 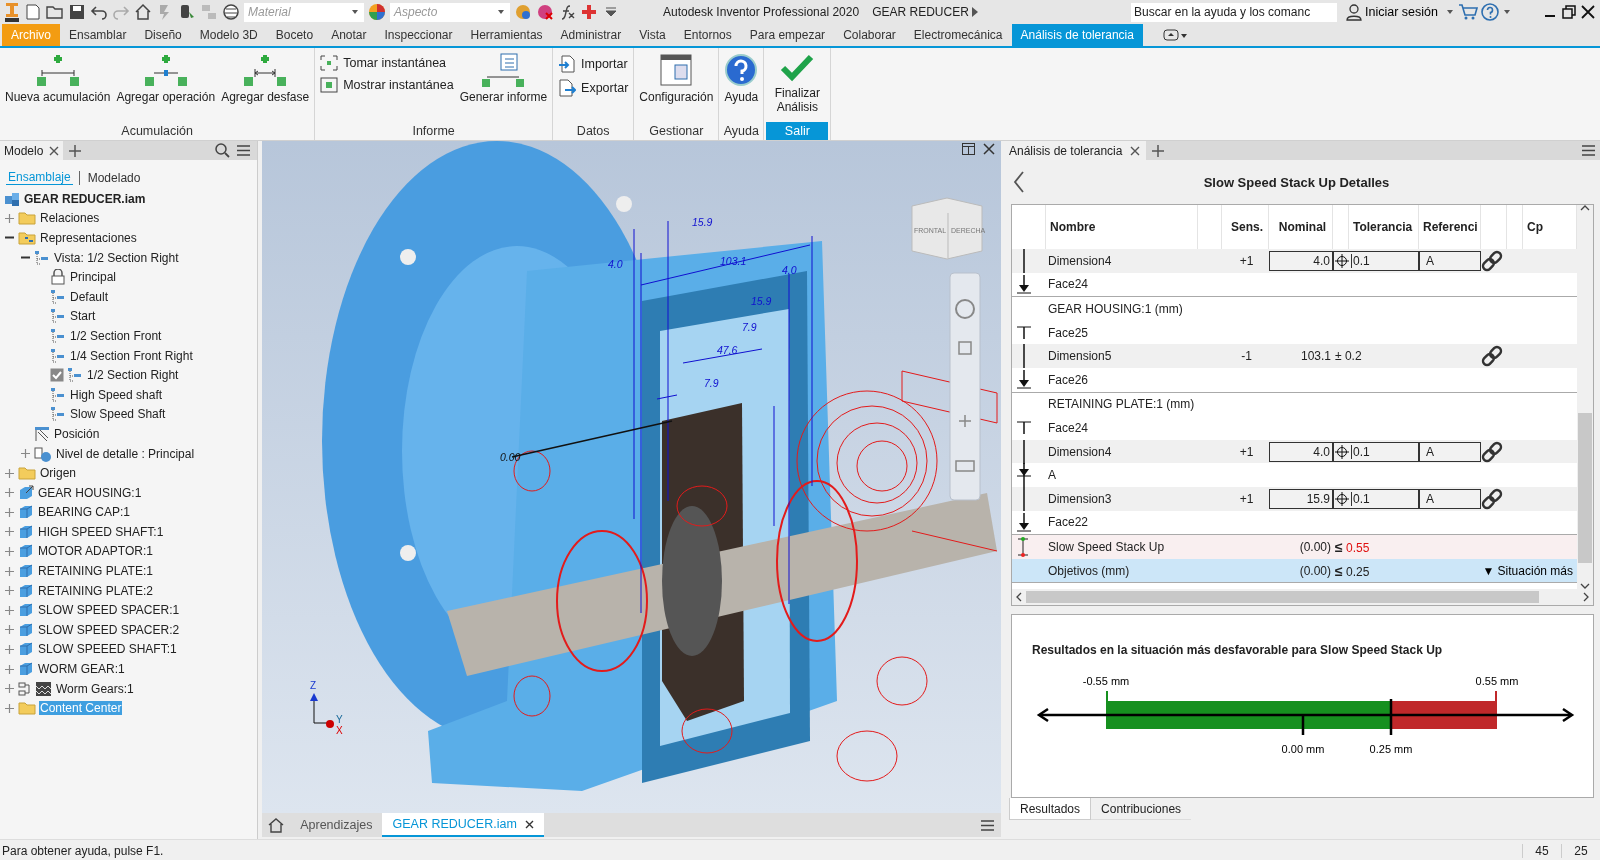 I want to click on tree-item: SLOW SPEED SPACER:2, so click(x=109, y=629).